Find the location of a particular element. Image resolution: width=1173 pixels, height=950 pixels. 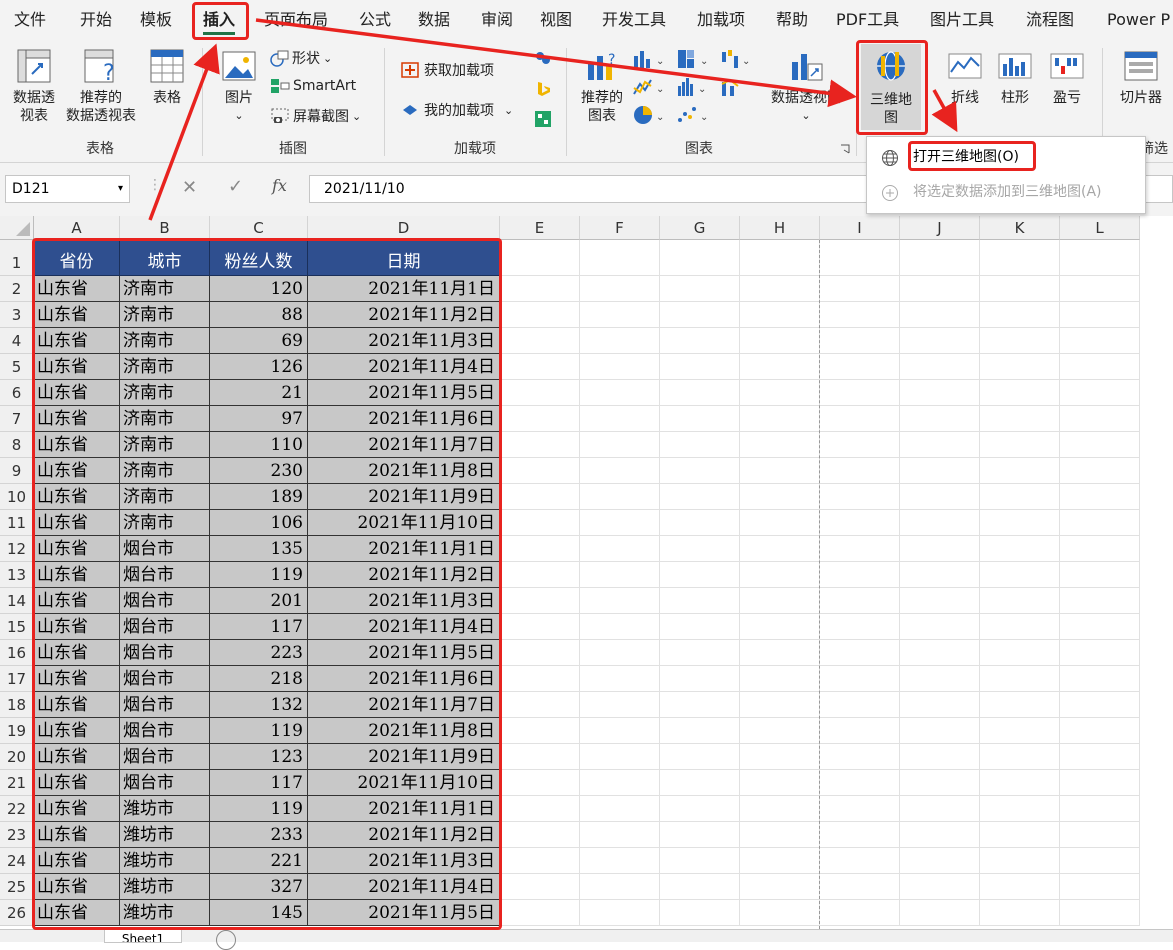

table-cell: 2021年11月10日 is located at coordinates (404, 523).